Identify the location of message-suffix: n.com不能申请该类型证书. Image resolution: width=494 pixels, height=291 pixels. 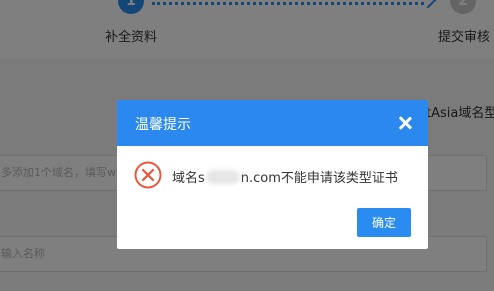
(319, 178).